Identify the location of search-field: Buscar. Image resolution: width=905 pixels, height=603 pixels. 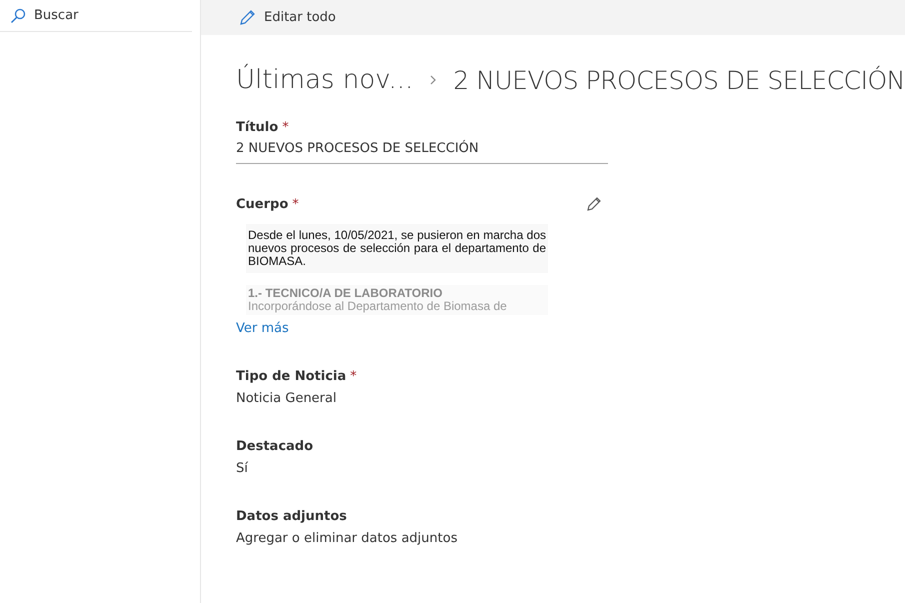
(104, 15).